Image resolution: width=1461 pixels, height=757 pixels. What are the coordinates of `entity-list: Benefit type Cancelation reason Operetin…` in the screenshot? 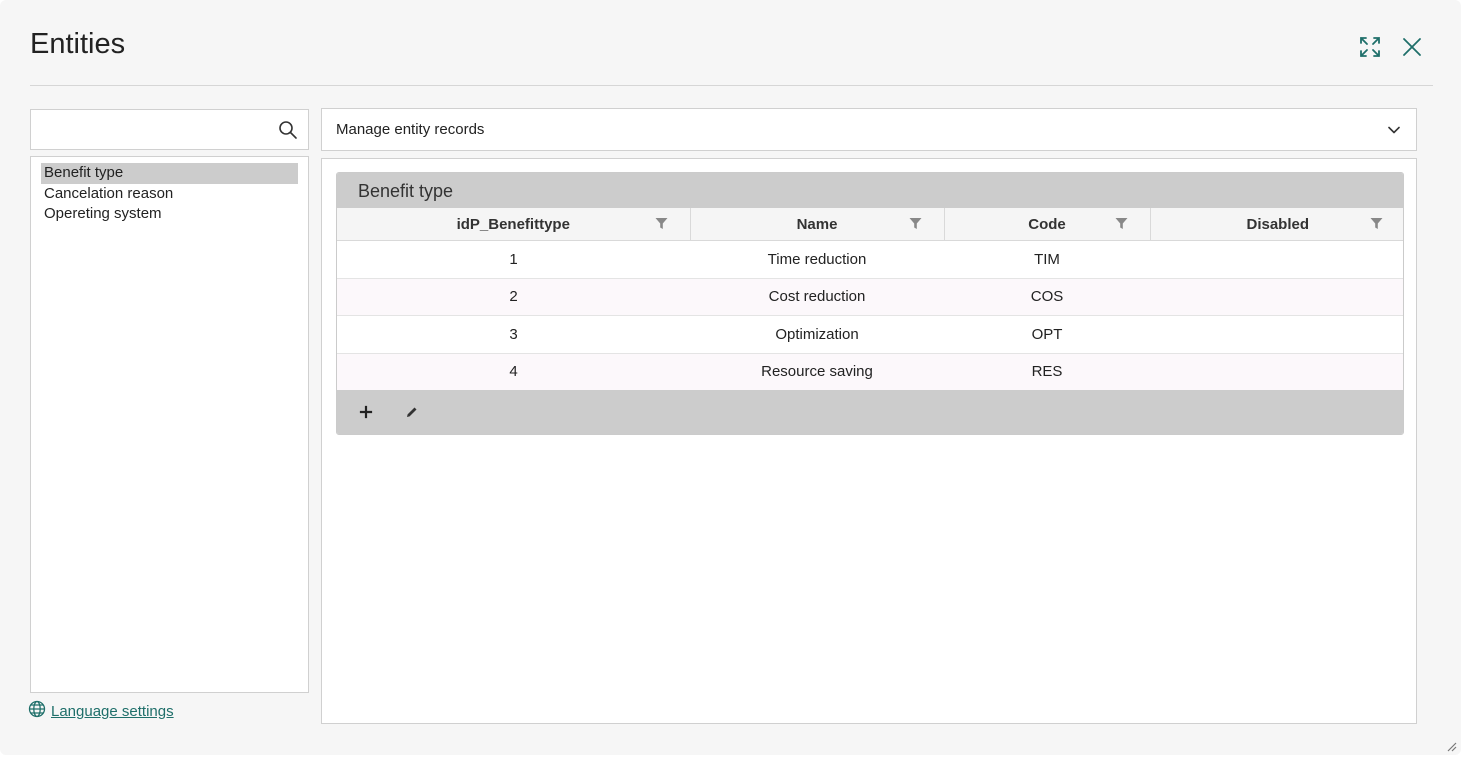 It's located at (169, 424).